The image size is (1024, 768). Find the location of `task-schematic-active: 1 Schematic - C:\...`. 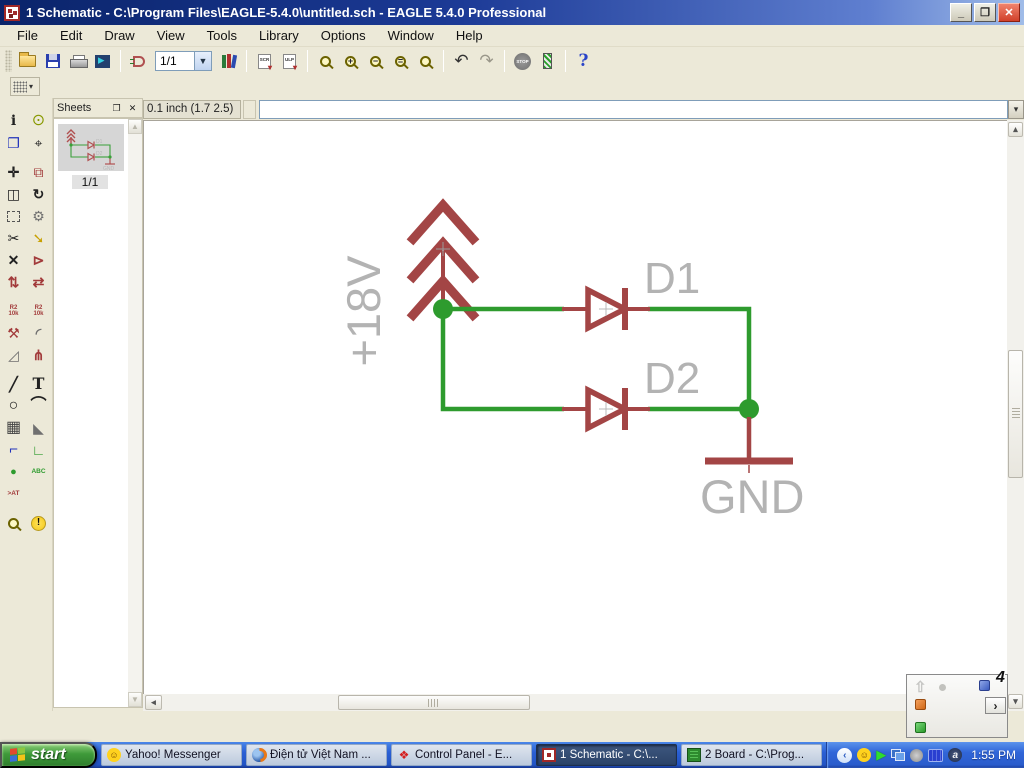

task-schematic-active: 1 Schematic - C:\... is located at coordinates (606, 755).